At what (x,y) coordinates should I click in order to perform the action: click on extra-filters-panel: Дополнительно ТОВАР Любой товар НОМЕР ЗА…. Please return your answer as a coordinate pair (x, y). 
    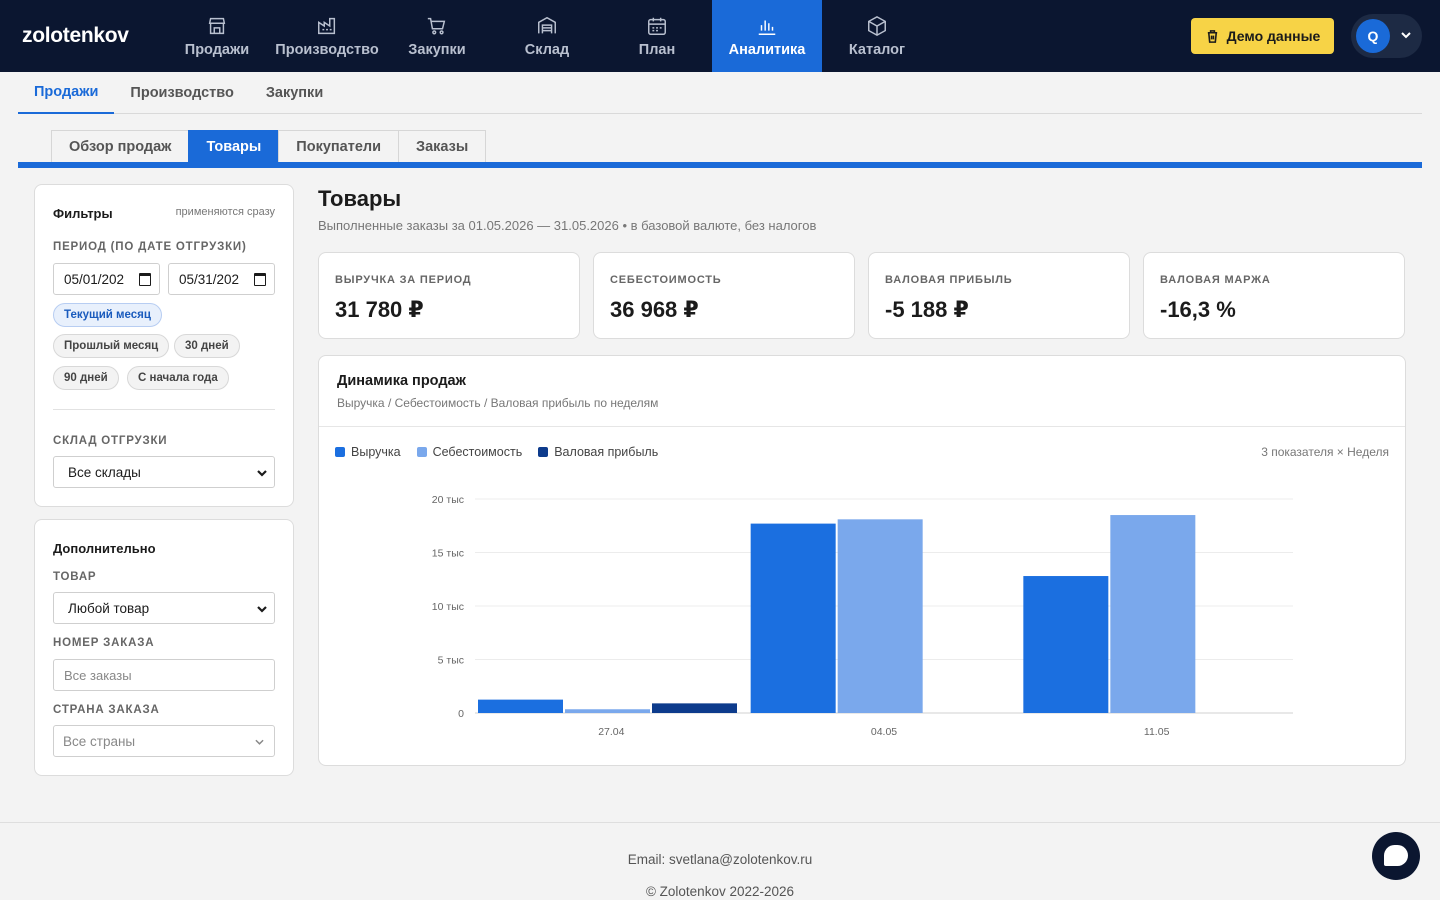
    Looking at the image, I should click on (164, 647).